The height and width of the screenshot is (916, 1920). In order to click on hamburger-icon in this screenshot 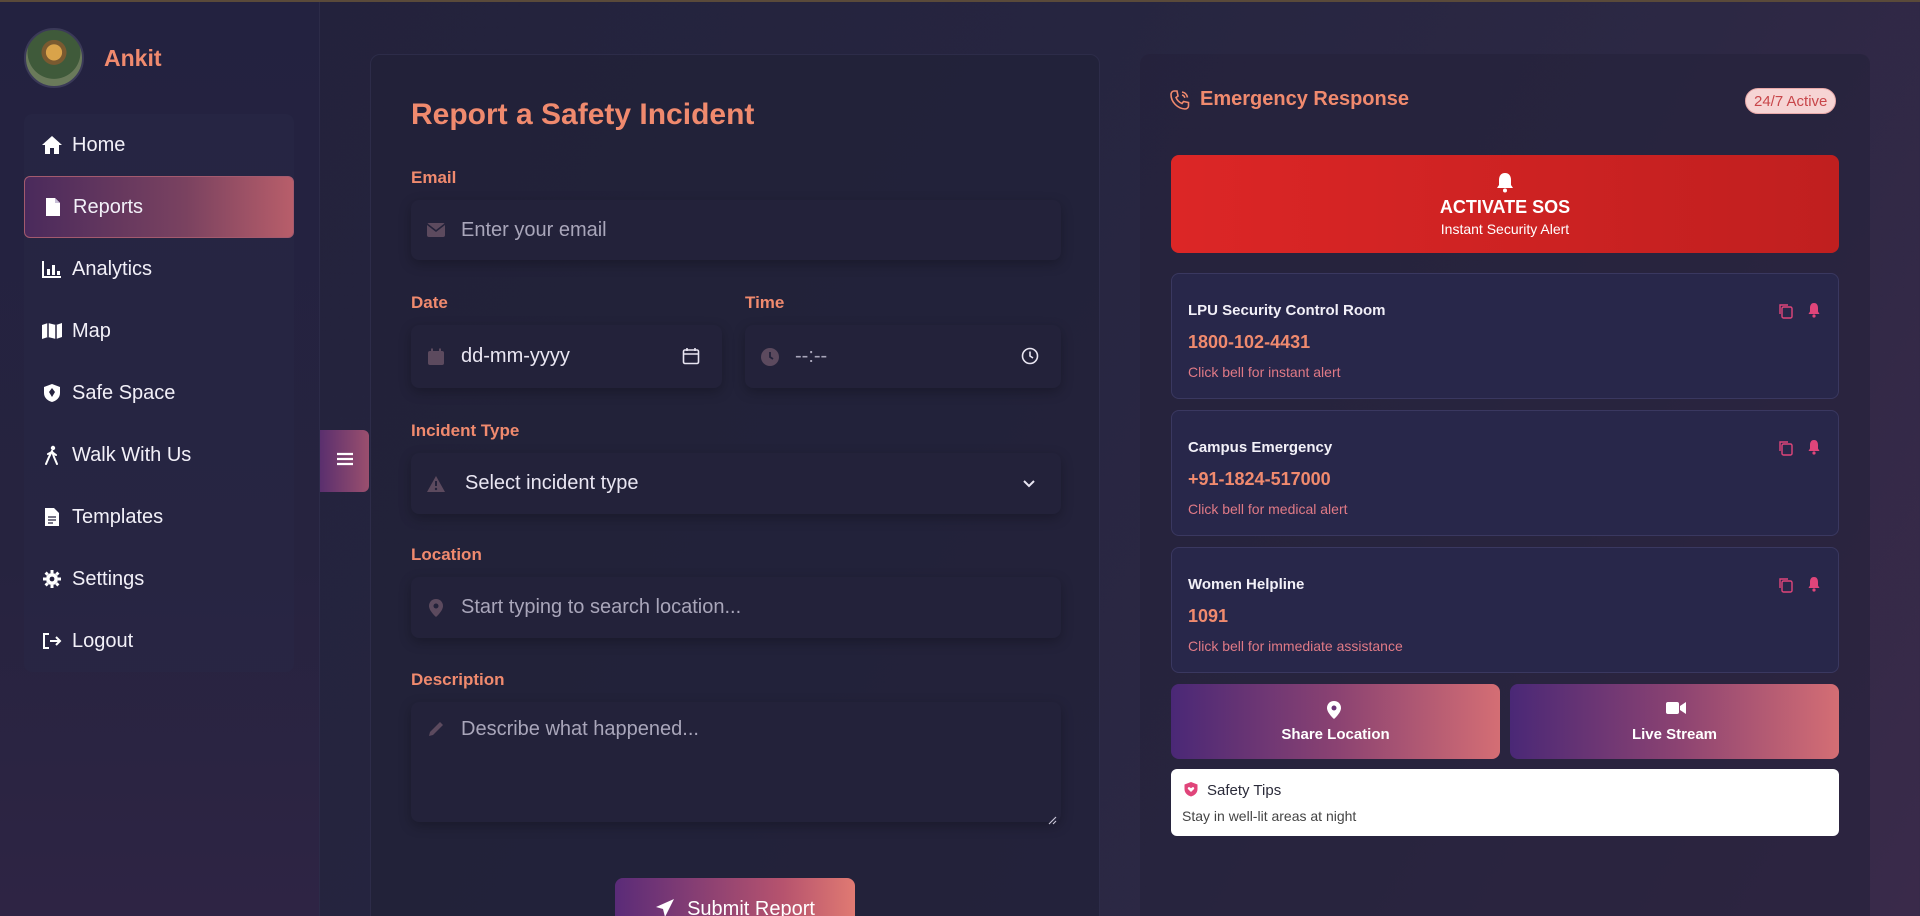, I will do `click(345, 461)`.